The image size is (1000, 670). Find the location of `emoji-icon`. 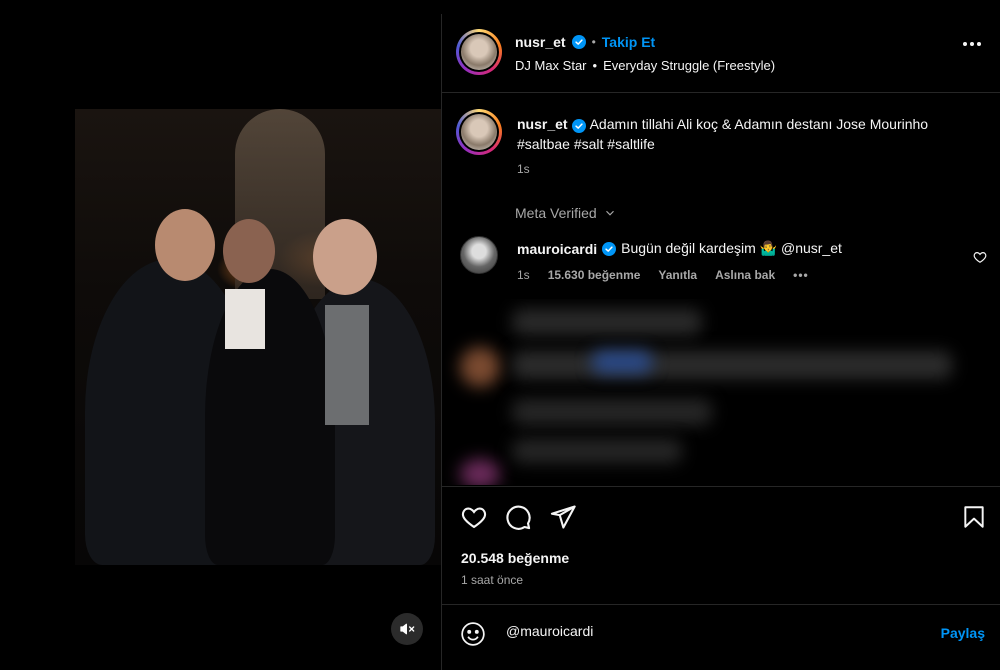

emoji-icon is located at coordinates (473, 634).